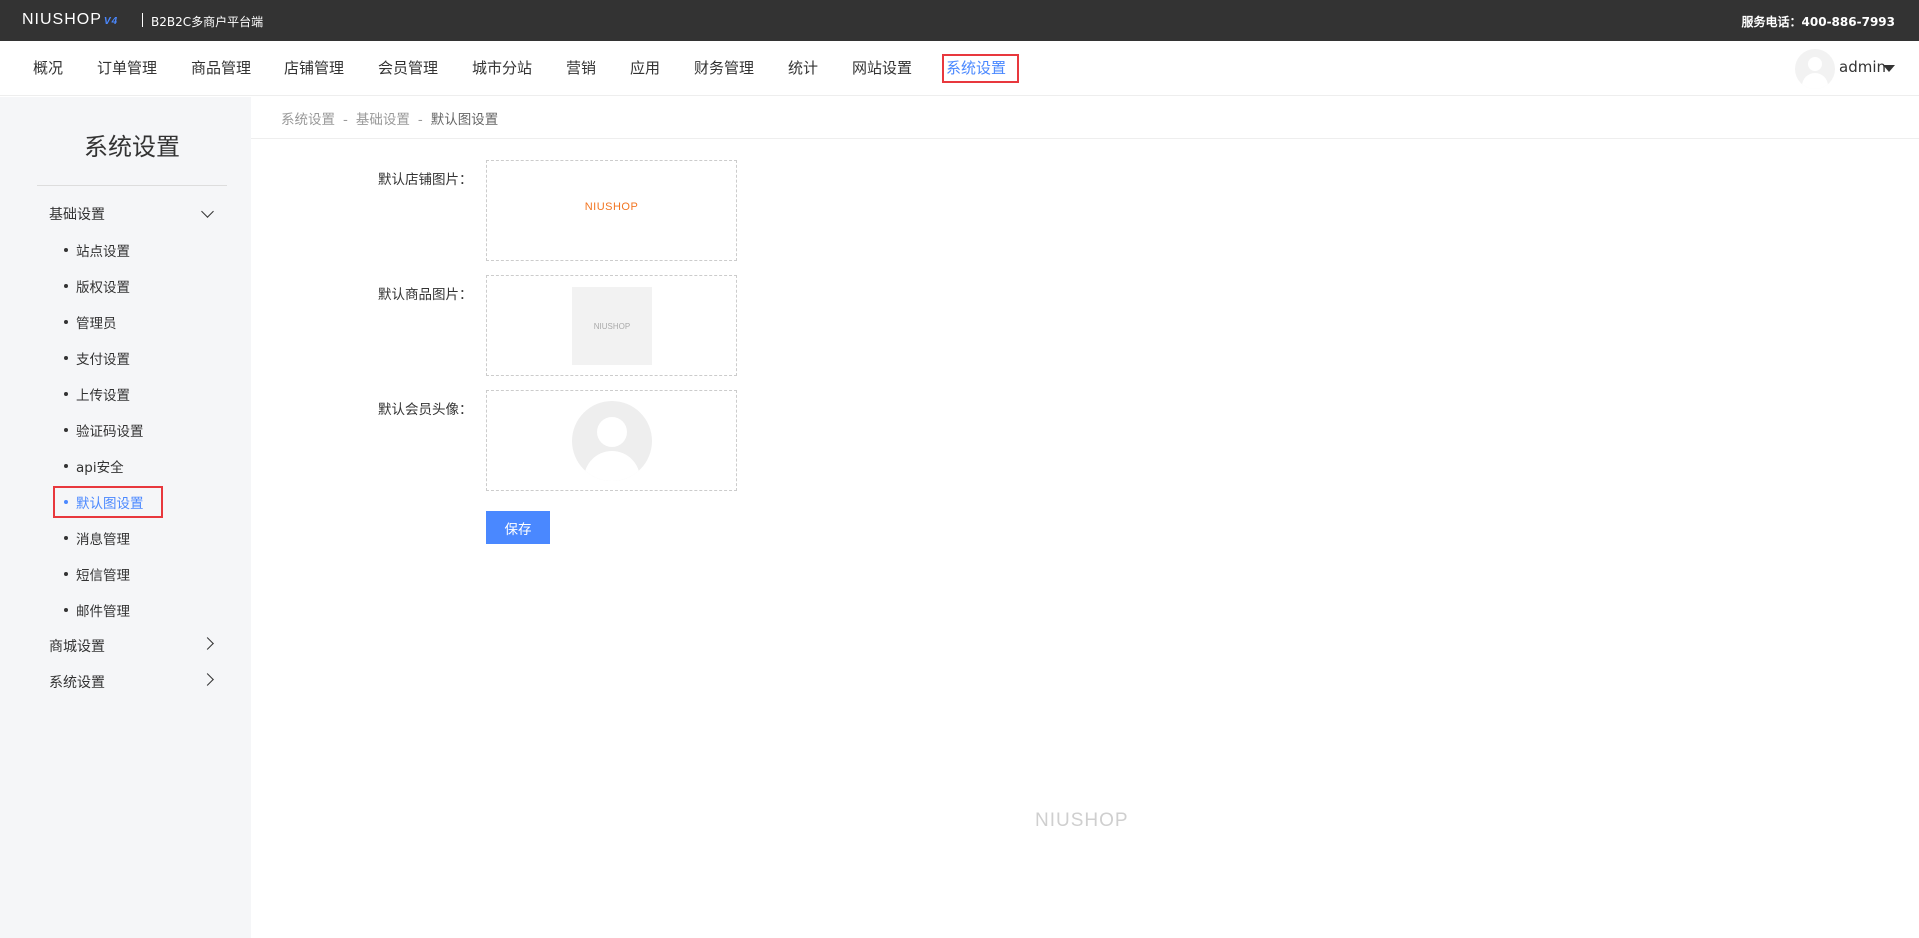  I want to click on nav-members: 会员管理, so click(408, 67).